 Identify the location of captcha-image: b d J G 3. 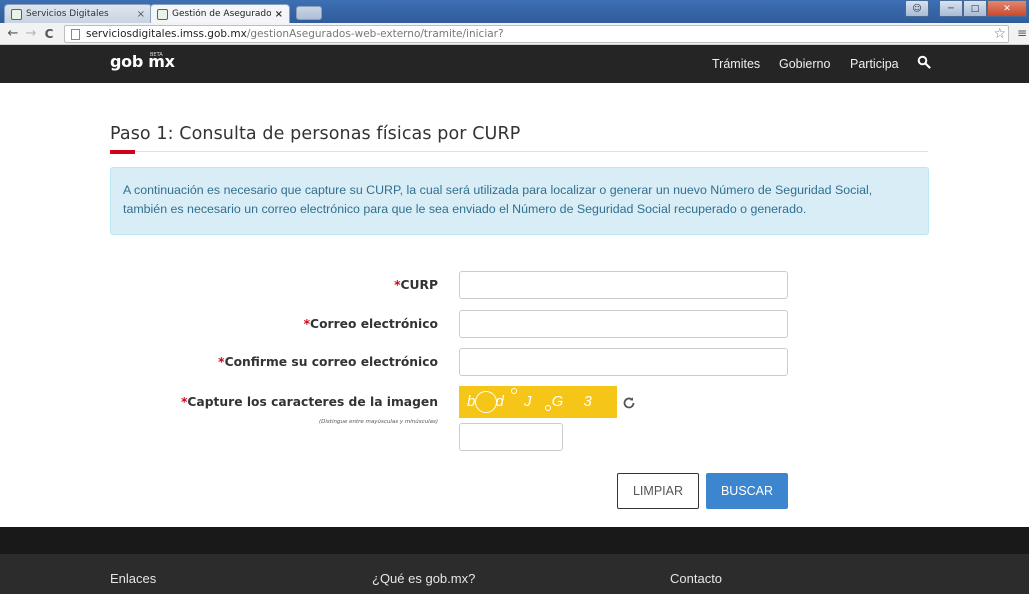
(538, 402).